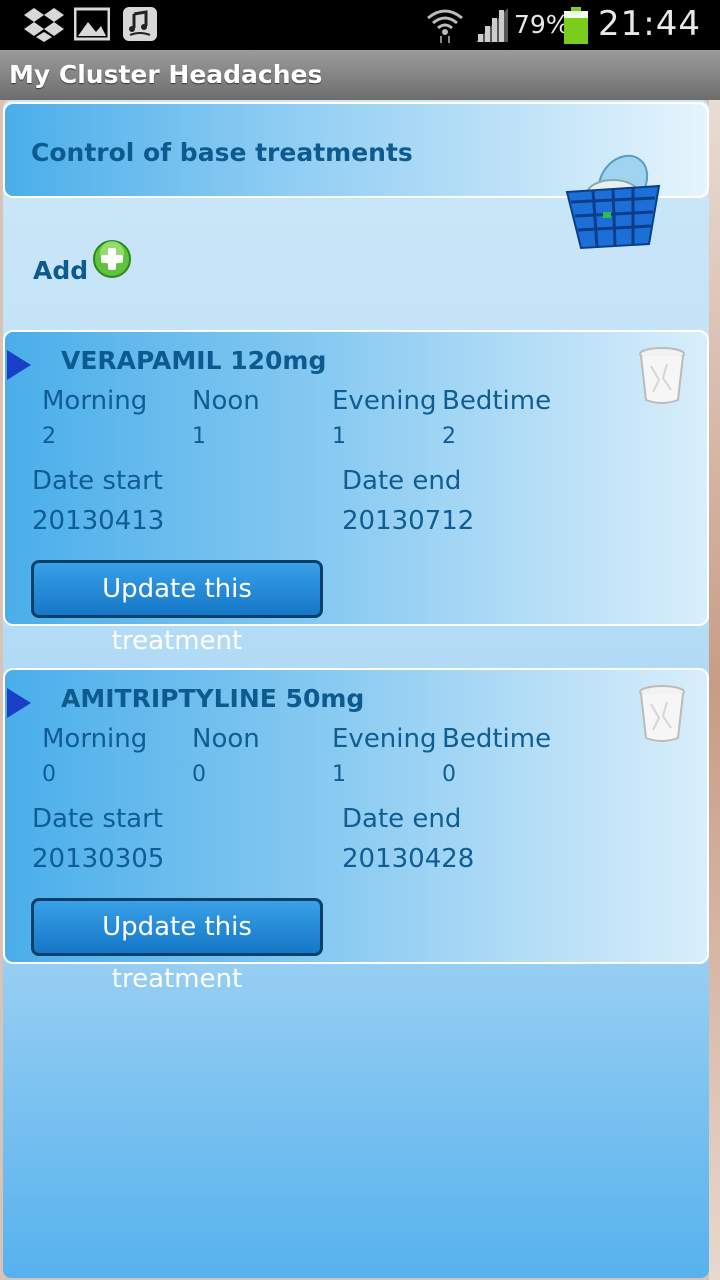  Describe the element at coordinates (360, 25) in the screenshot. I see `status-bar: 79% 21:44` at that location.